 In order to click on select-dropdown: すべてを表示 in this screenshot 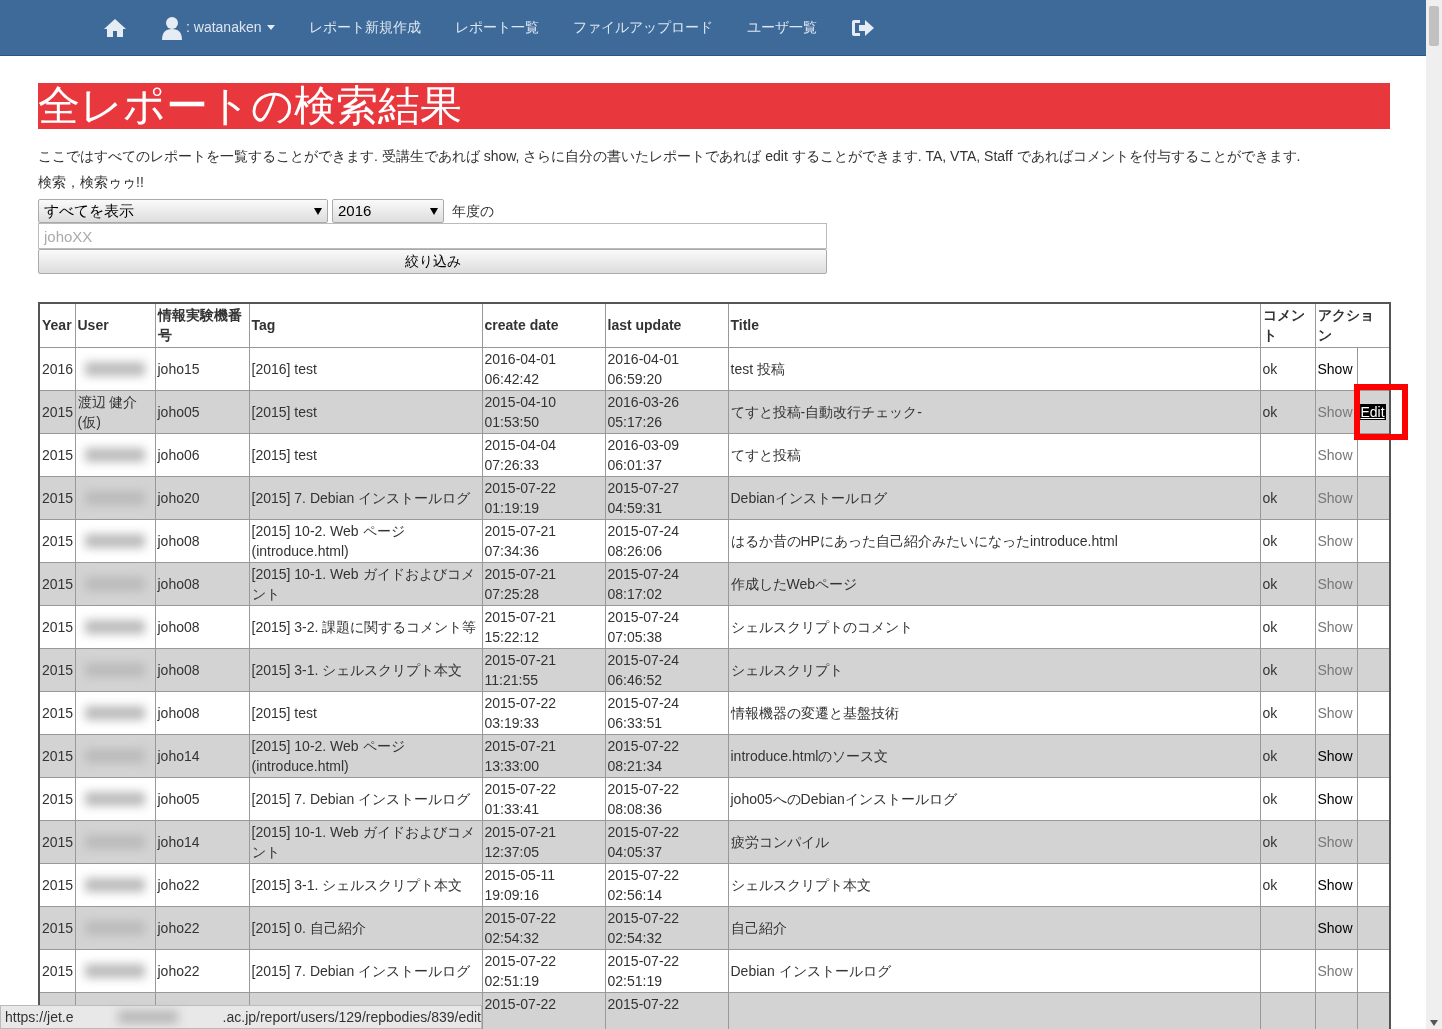, I will do `click(183, 211)`.